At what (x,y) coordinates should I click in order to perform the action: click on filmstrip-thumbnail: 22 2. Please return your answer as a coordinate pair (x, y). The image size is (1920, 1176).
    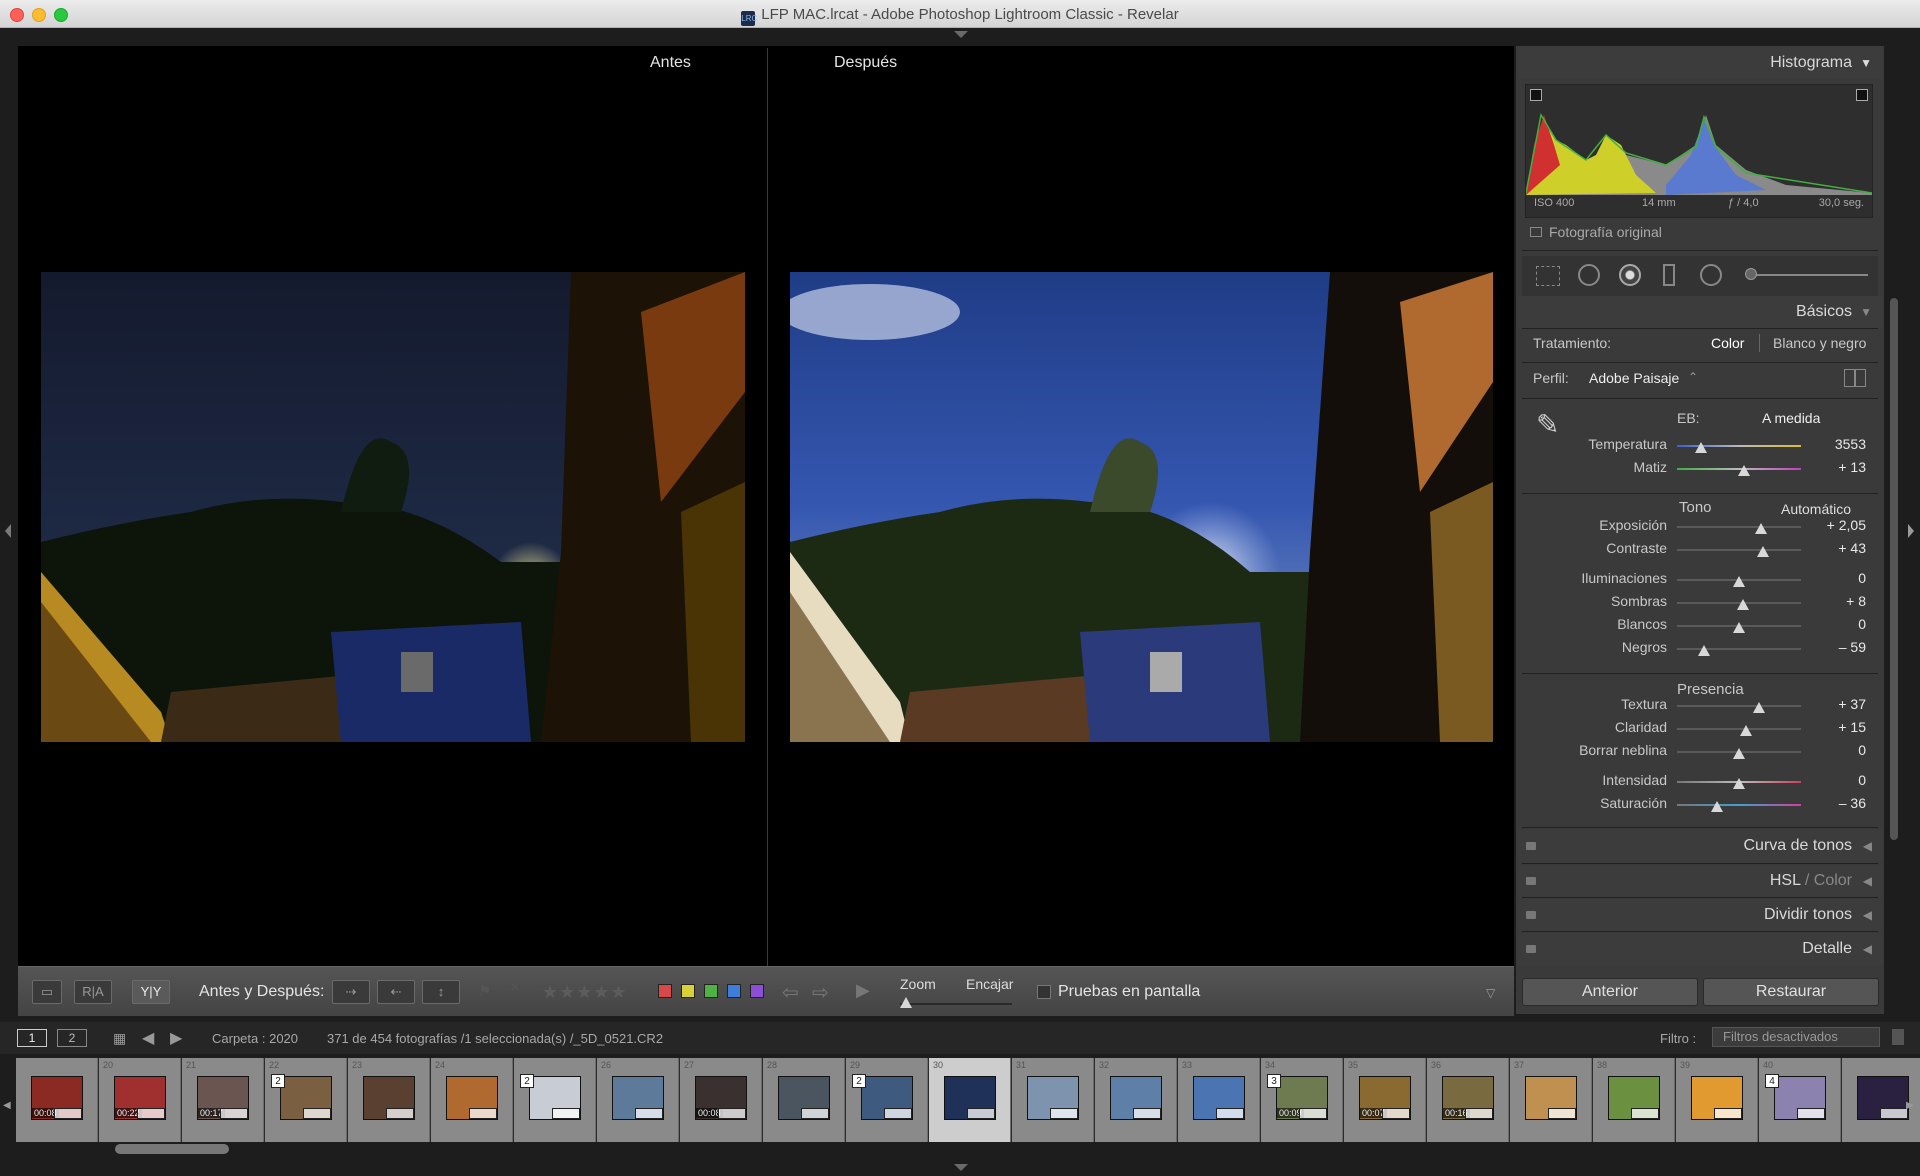
    Looking at the image, I should click on (306, 1100).